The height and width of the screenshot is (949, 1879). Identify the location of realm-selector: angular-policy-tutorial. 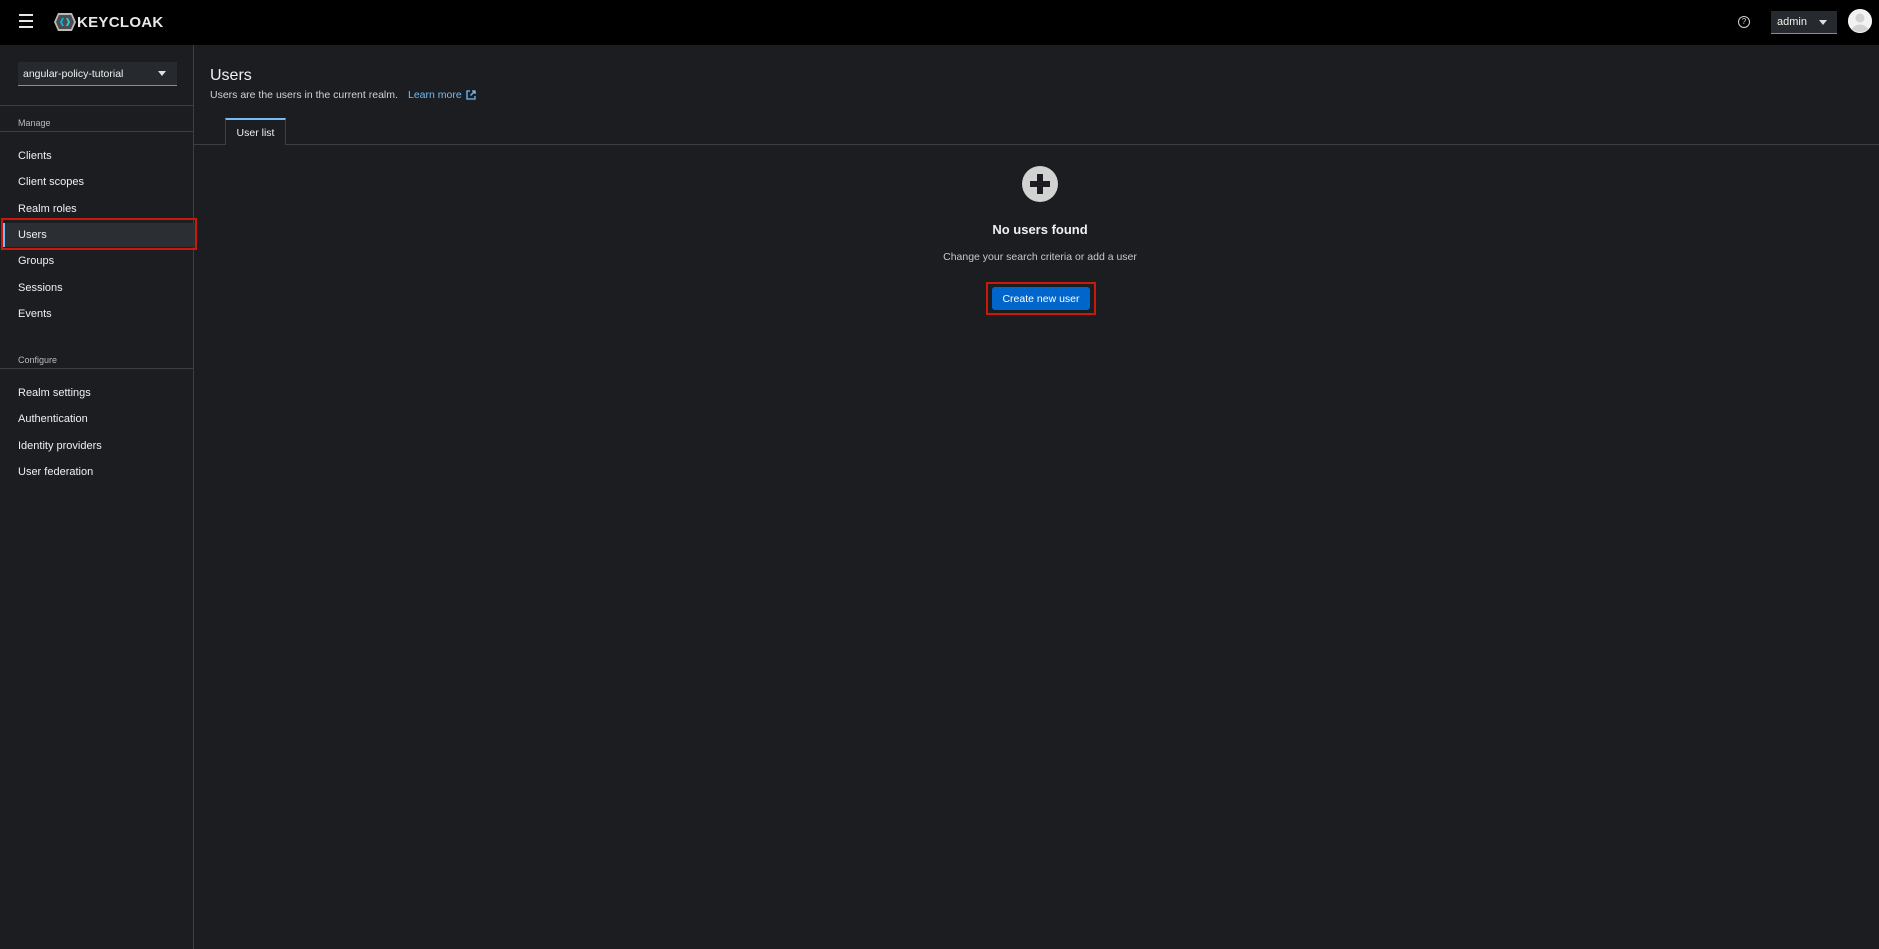
(97, 74).